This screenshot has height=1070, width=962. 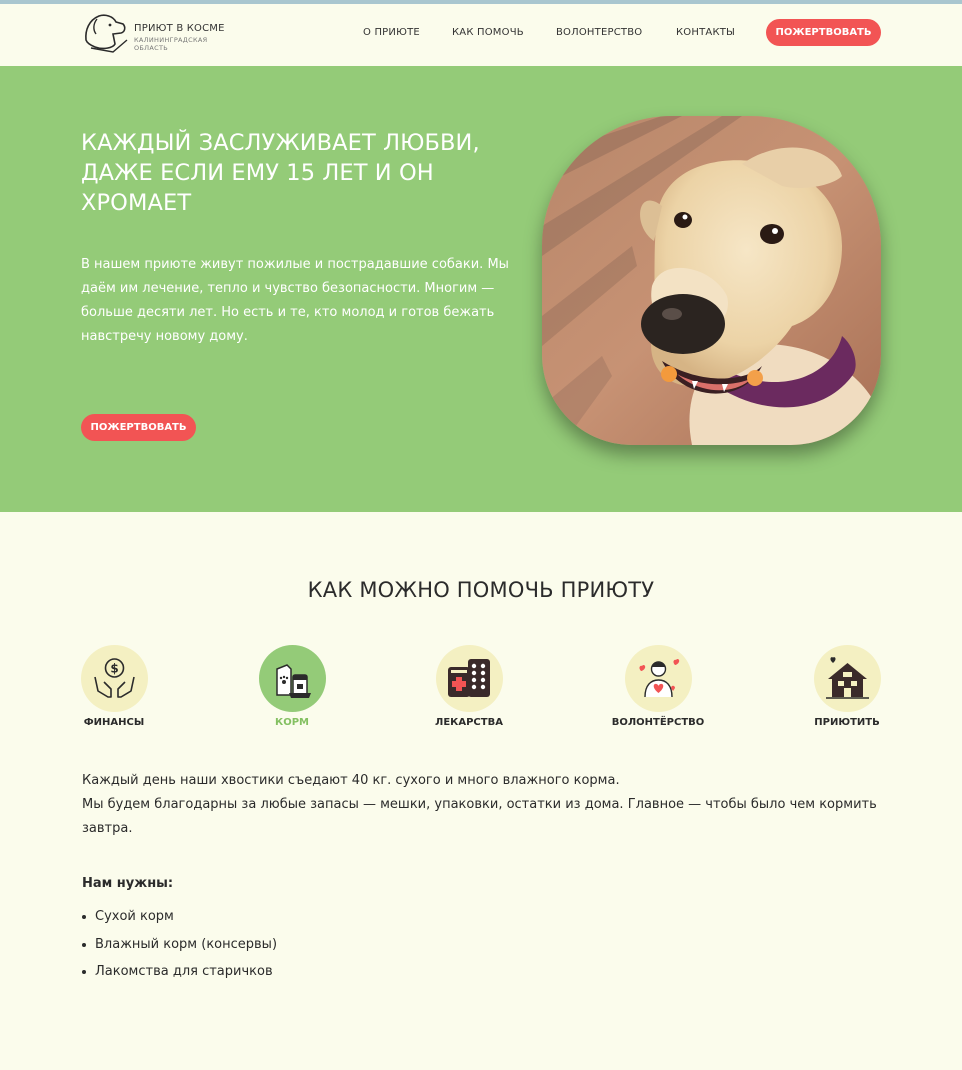 What do you see at coordinates (481, 590) in the screenshot?
I see `help-section-title: КАК МОЖНО ПОМОЧЬ ПРИЮТУ` at bounding box center [481, 590].